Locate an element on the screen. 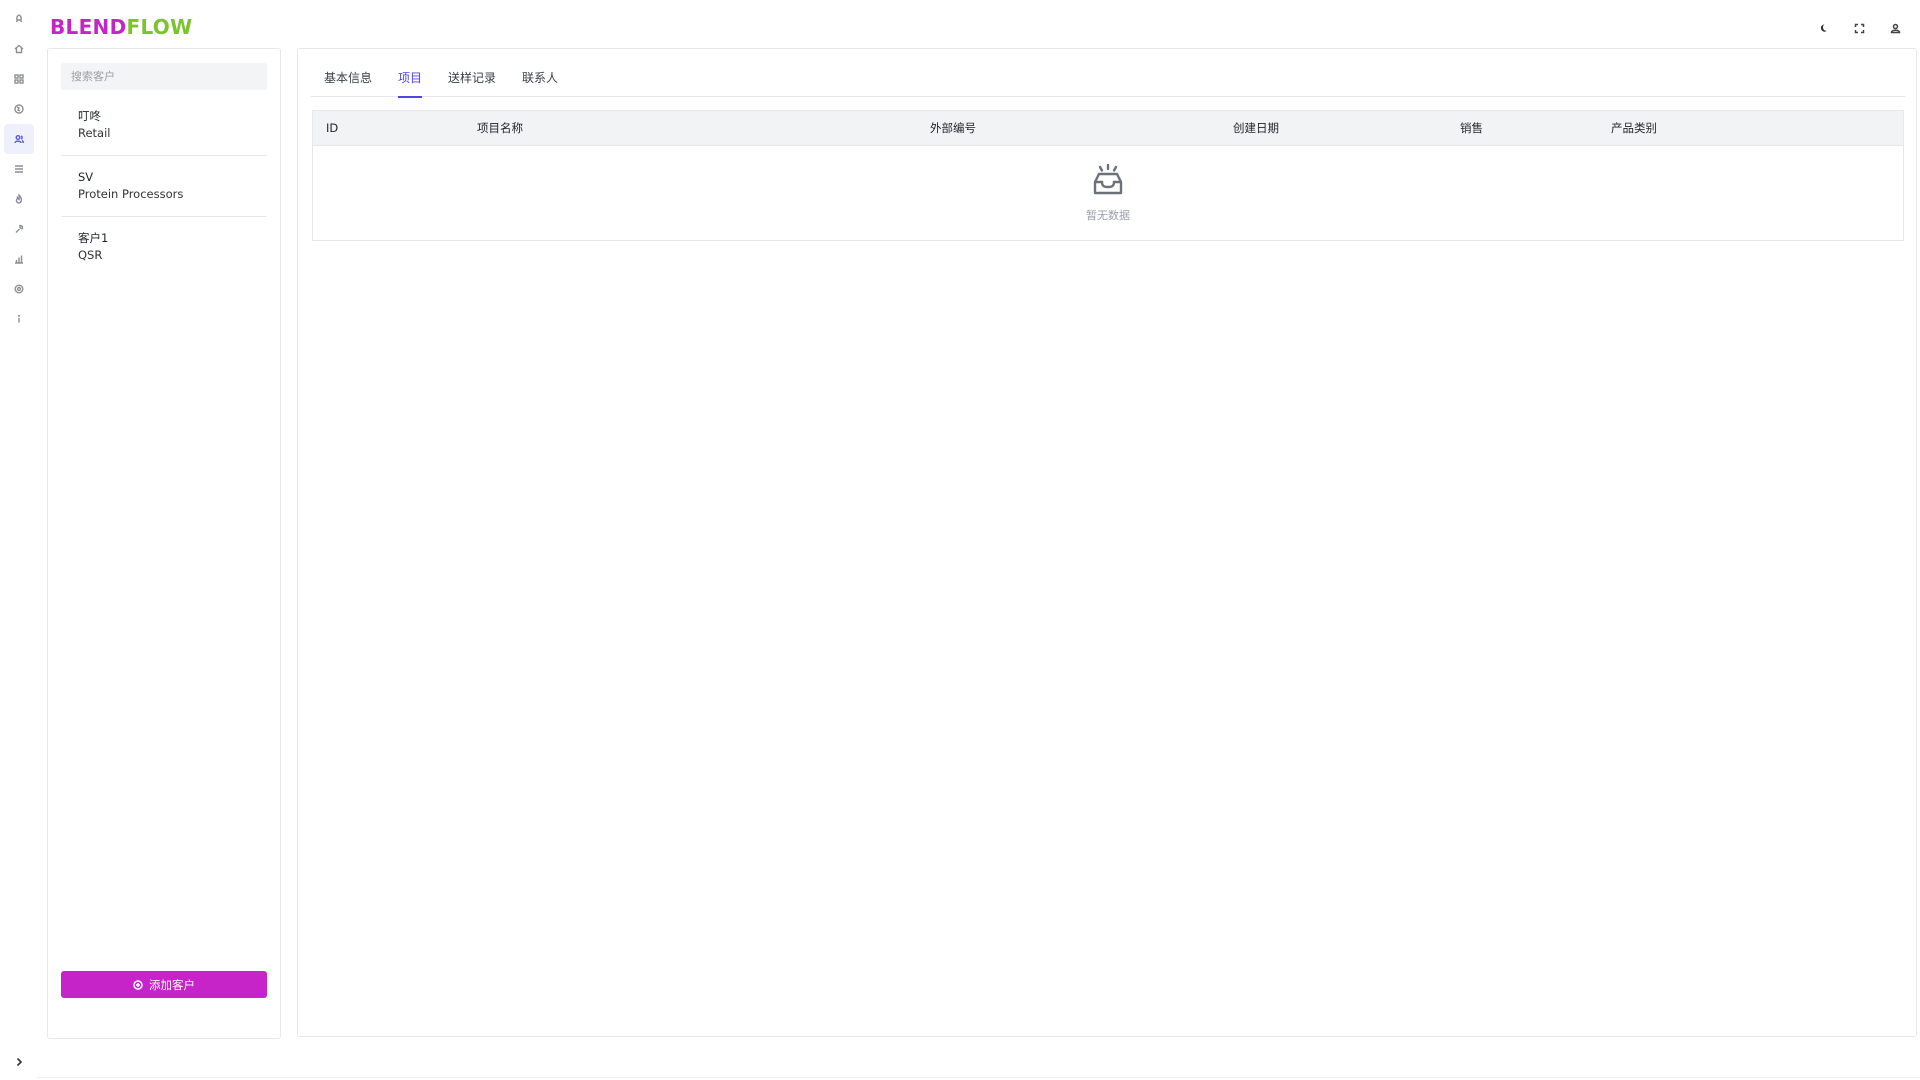  footer-divider is located at coordinates (978, 1077).